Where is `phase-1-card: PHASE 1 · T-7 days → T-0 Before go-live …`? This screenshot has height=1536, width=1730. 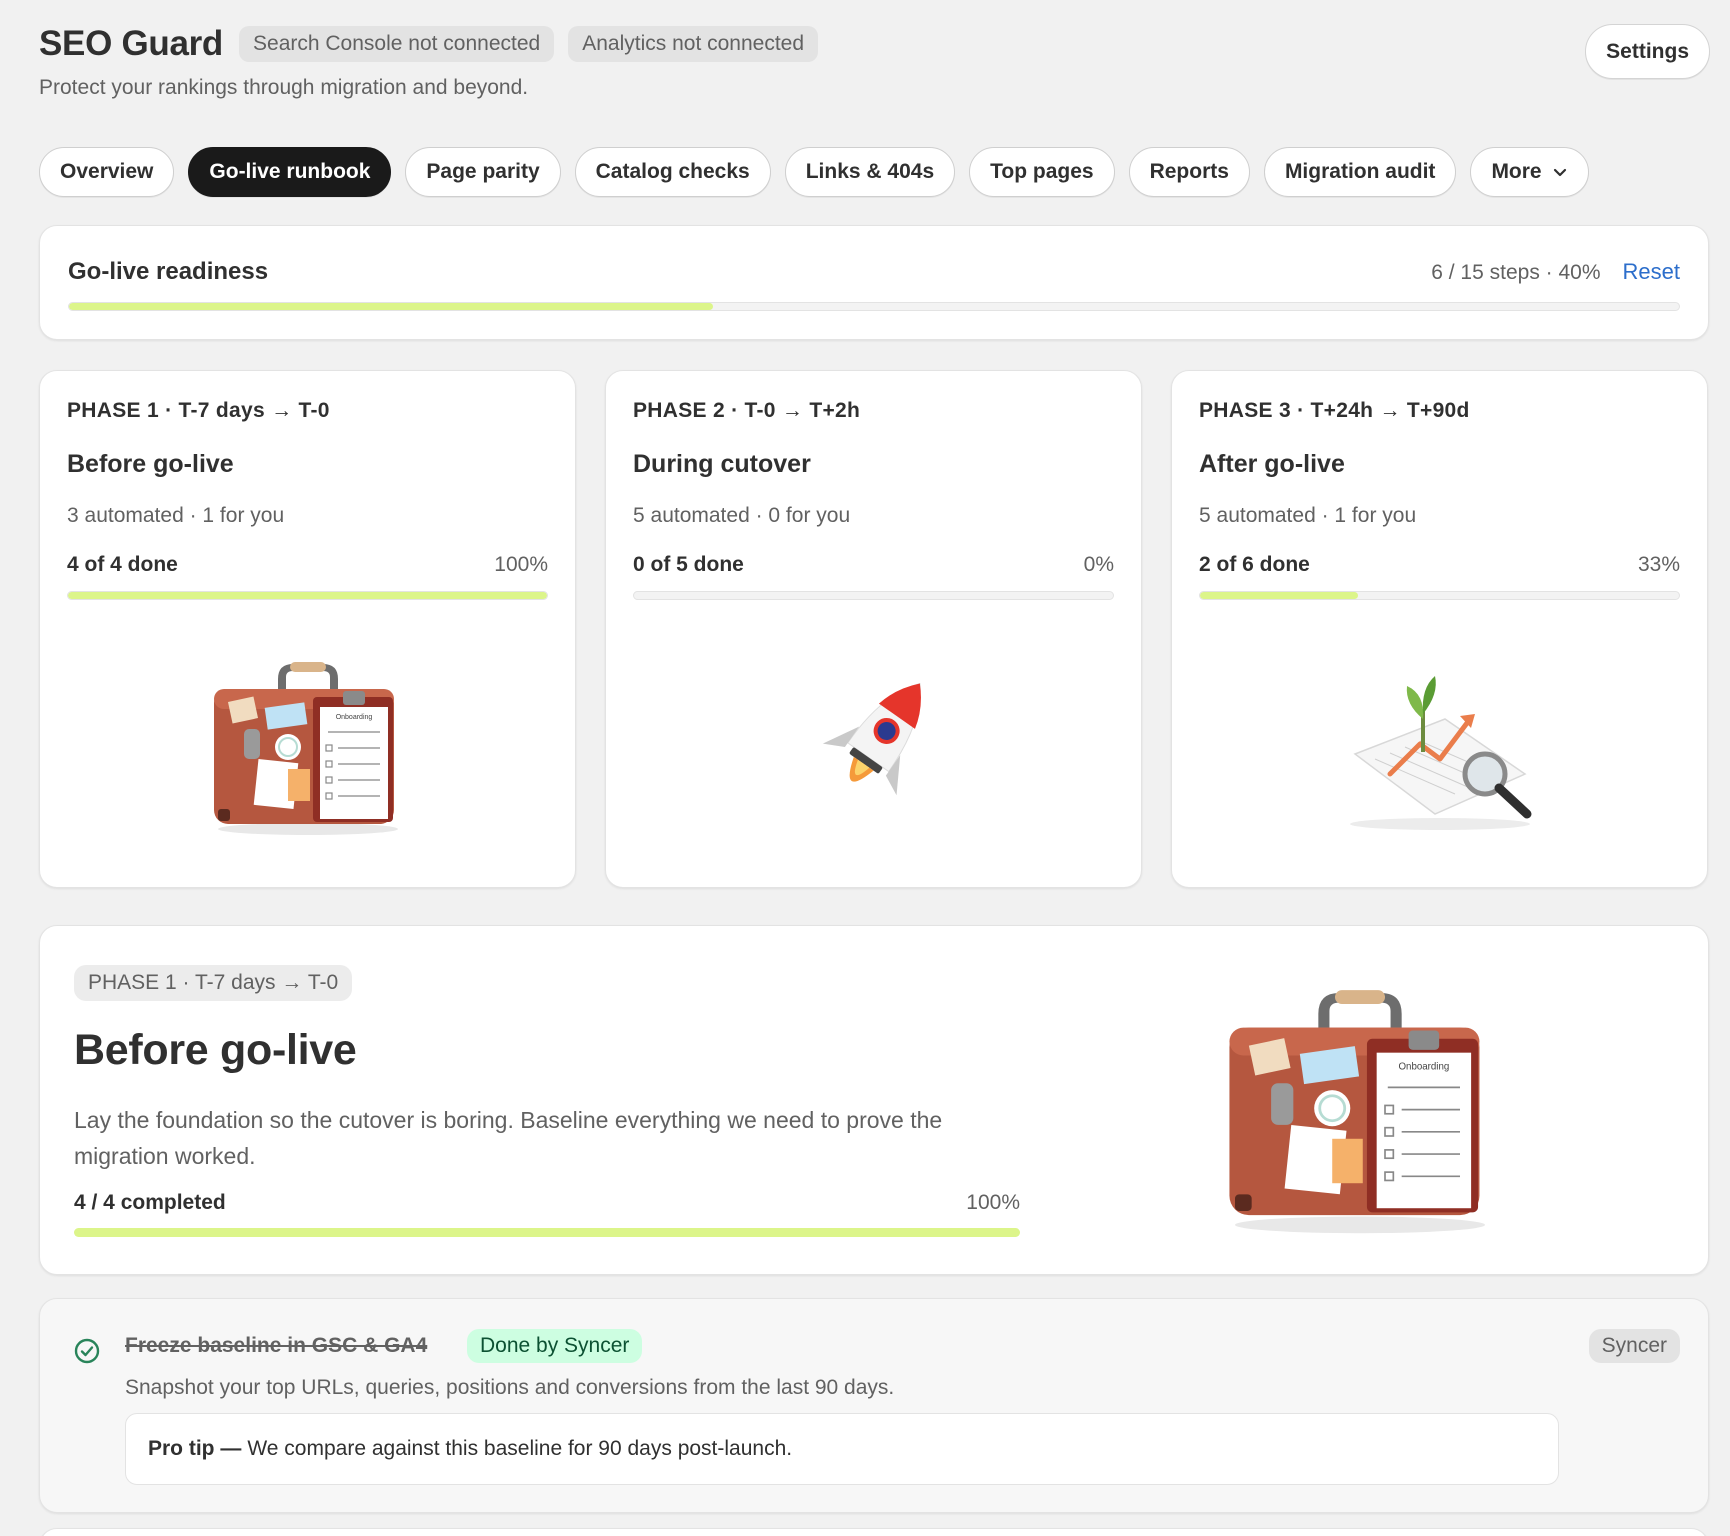 phase-1-card: PHASE 1 · T-7 days → T-0 Before go-live … is located at coordinates (307, 629).